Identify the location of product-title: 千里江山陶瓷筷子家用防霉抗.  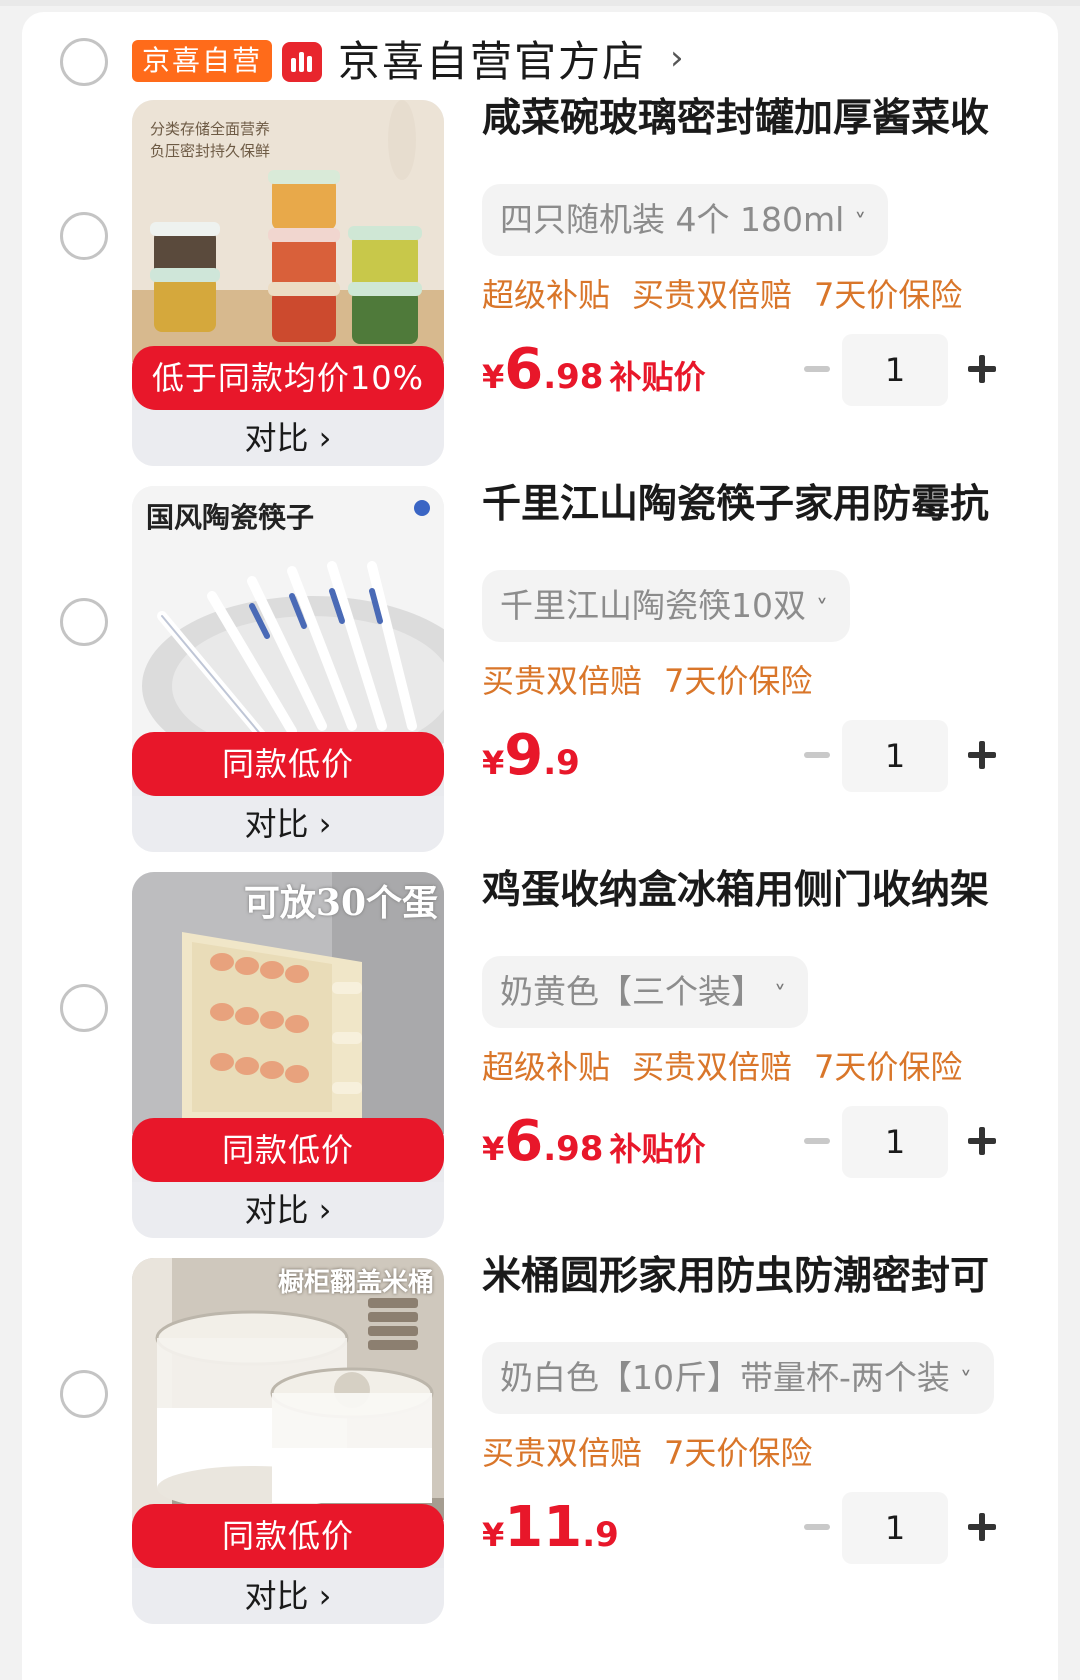
(752, 505).